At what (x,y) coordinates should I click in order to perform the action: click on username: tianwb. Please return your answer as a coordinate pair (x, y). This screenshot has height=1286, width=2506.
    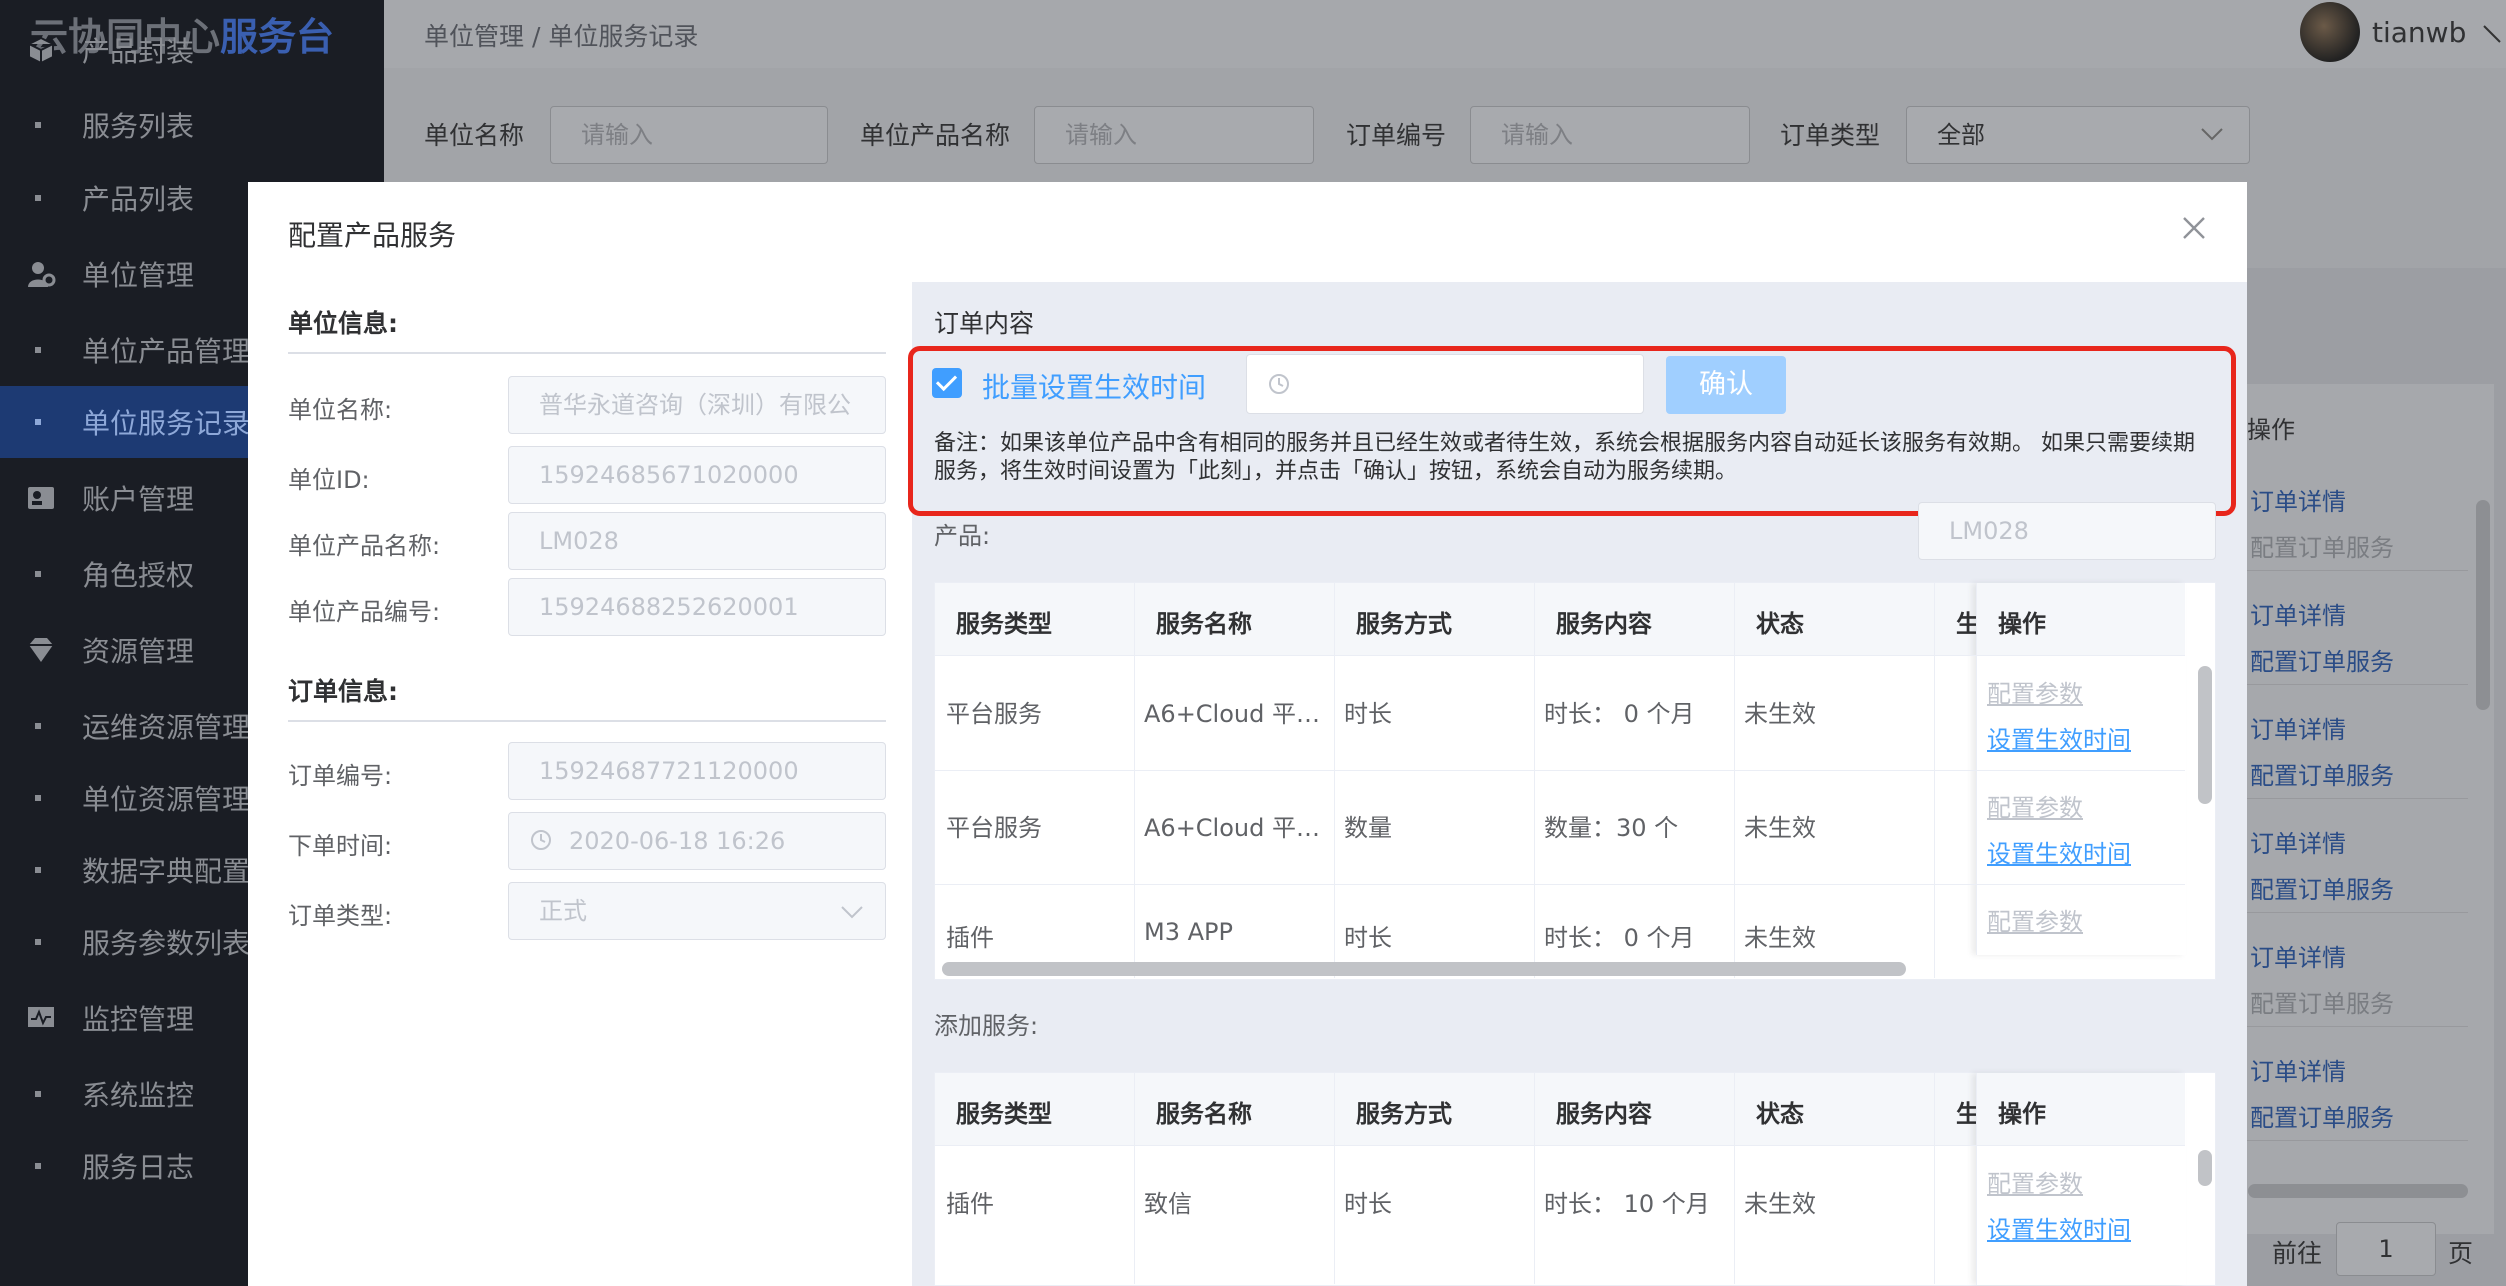
    Looking at the image, I should click on (2419, 32).